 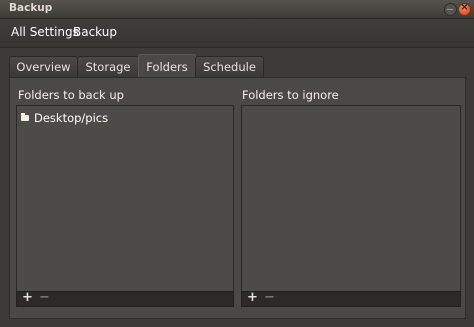 What do you see at coordinates (167, 66) in the screenshot?
I see `tab-folders: Folders` at bounding box center [167, 66].